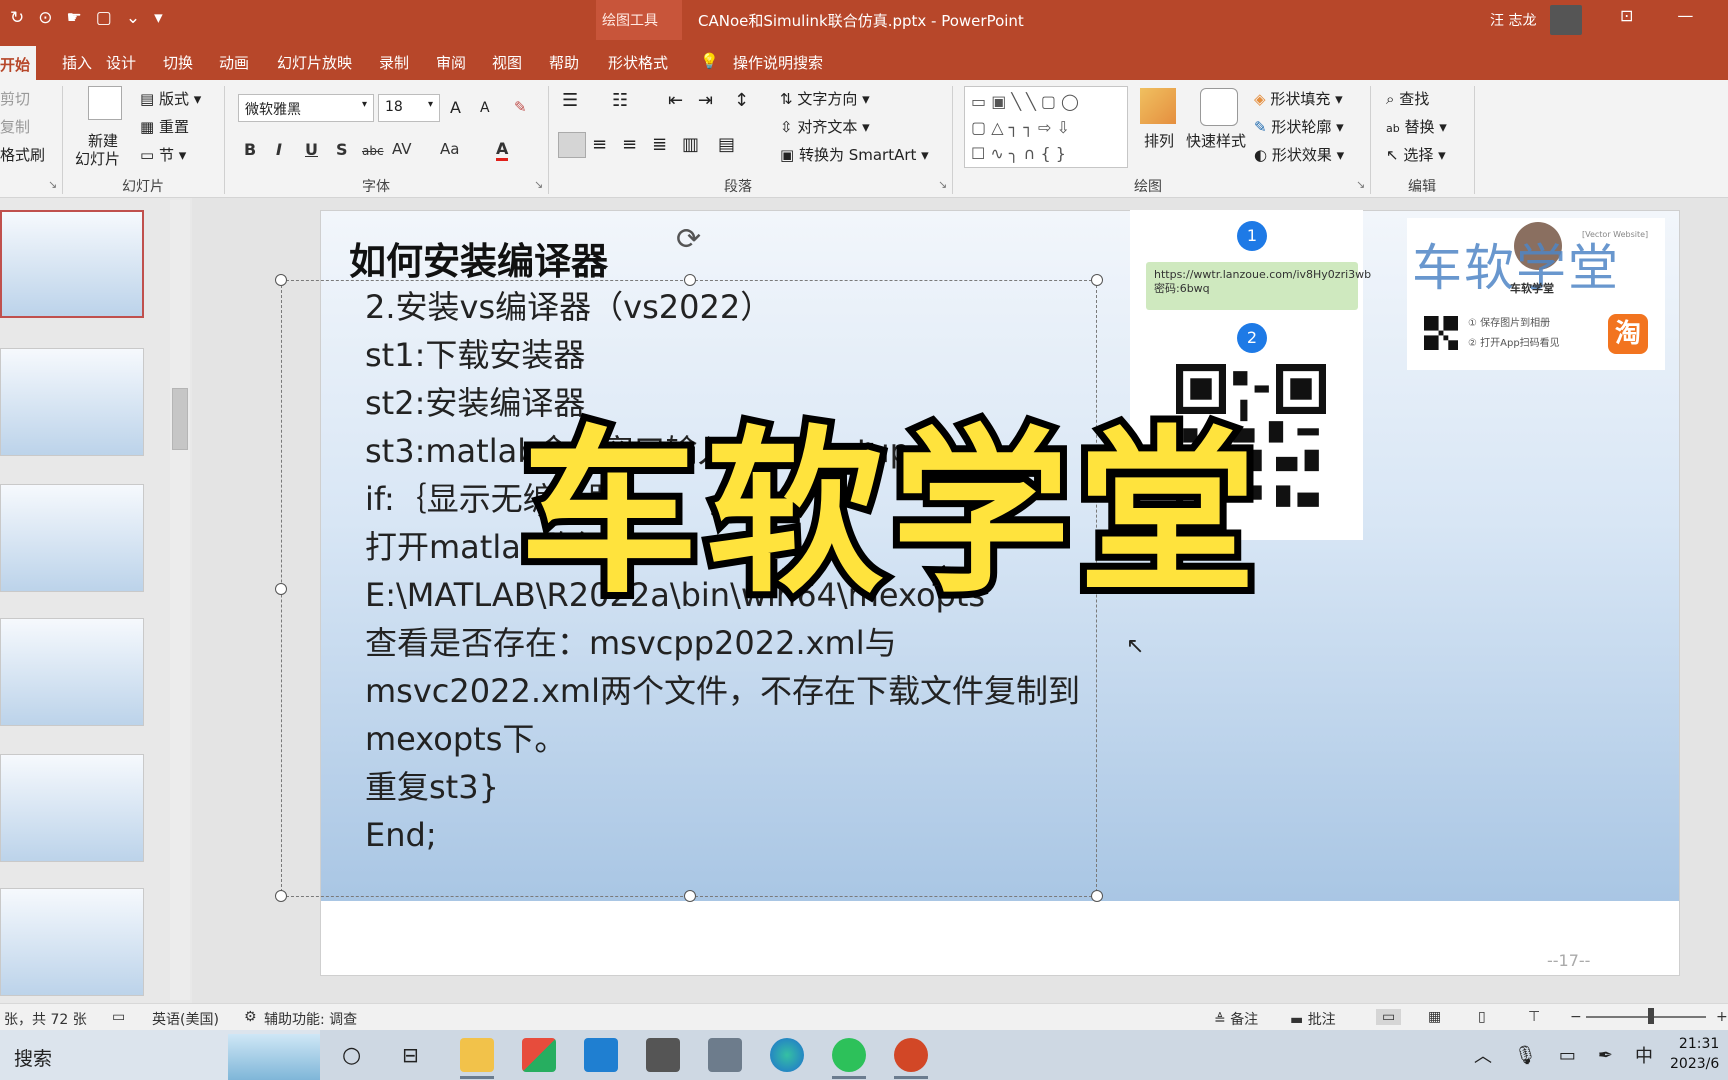  What do you see at coordinates (104, 18) in the screenshot?
I see `layout-icon: ▢` at bounding box center [104, 18].